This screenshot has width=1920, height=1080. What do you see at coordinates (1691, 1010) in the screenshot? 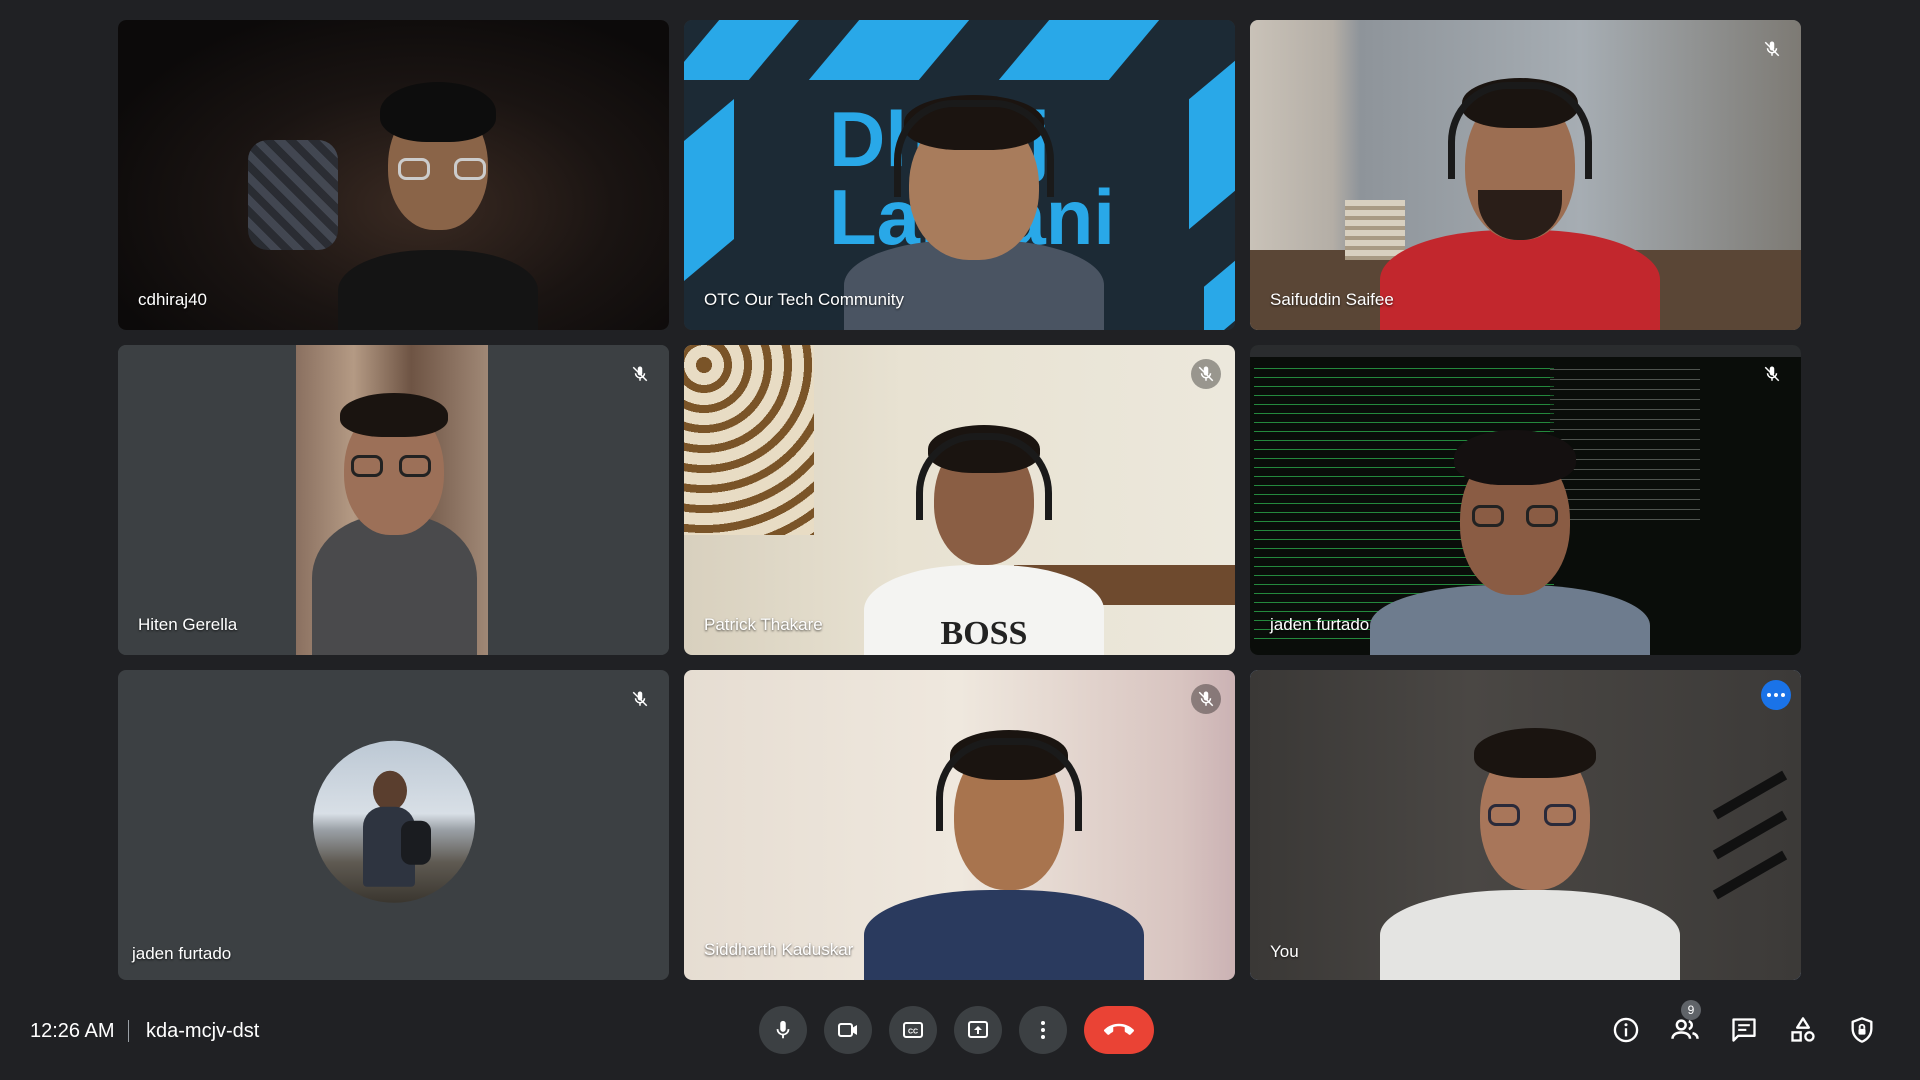
I see `people-count-badge: 9` at bounding box center [1691, 1010].